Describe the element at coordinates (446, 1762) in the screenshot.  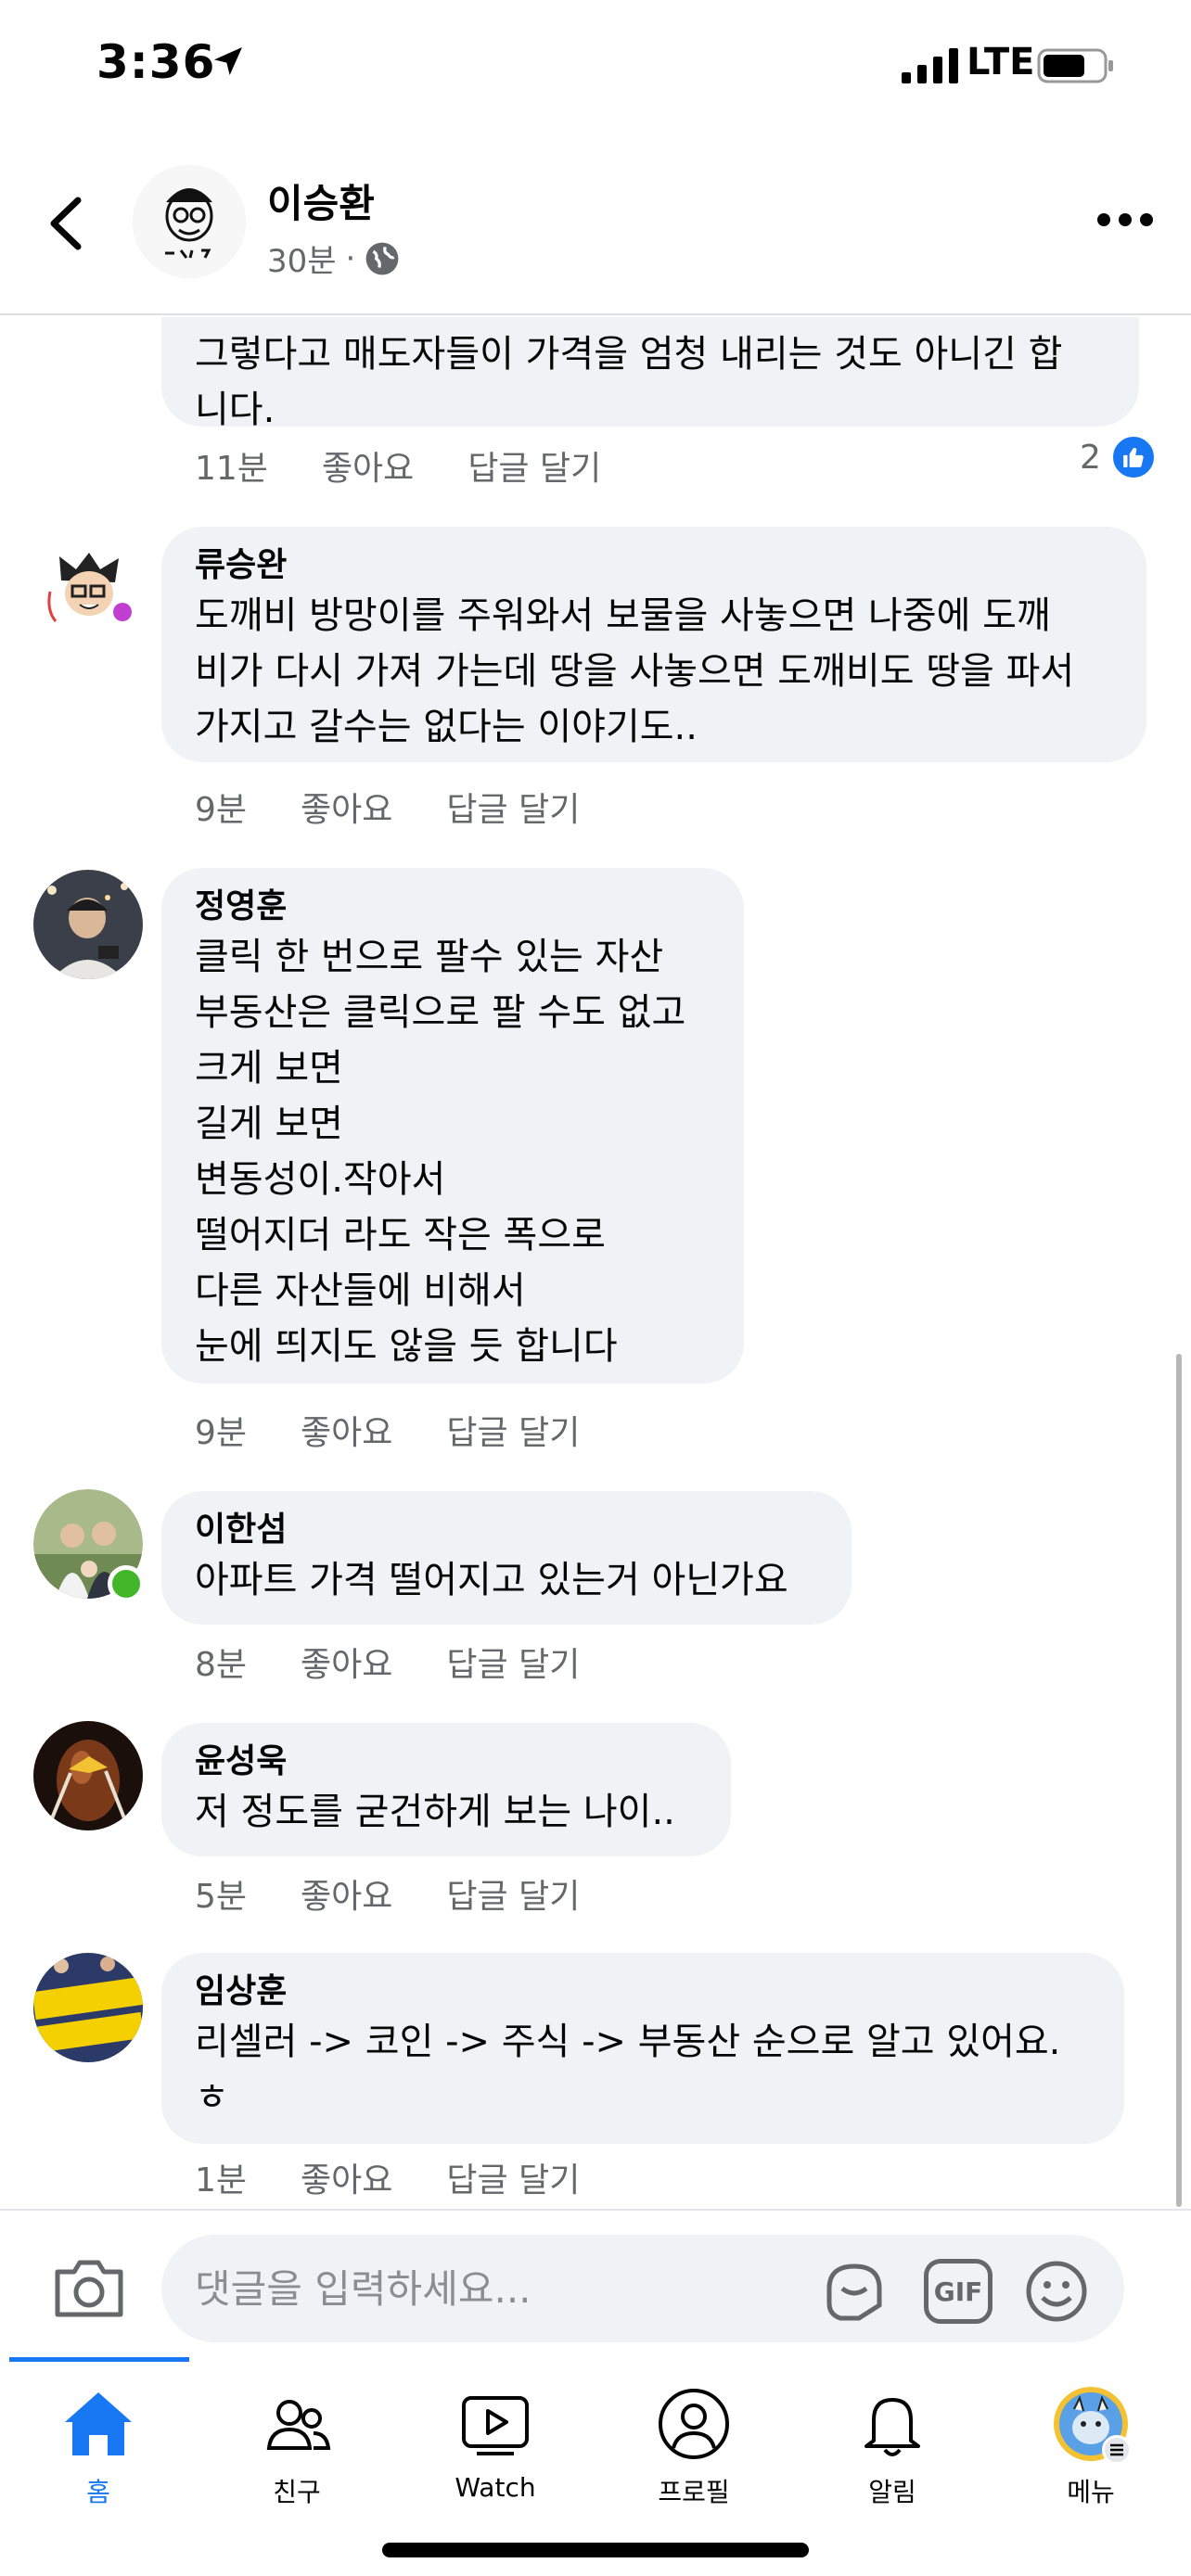
I see `commenter-name: 윤성욱` at that location.